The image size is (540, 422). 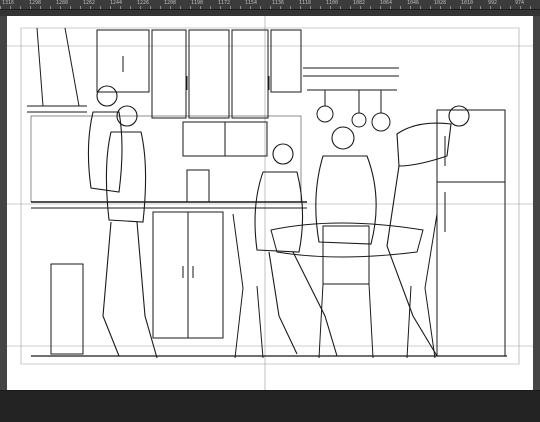 What do you see at coordinates (67, 309) in the screenshot?
I see `trash-bin` at bounding box center [67, 309].